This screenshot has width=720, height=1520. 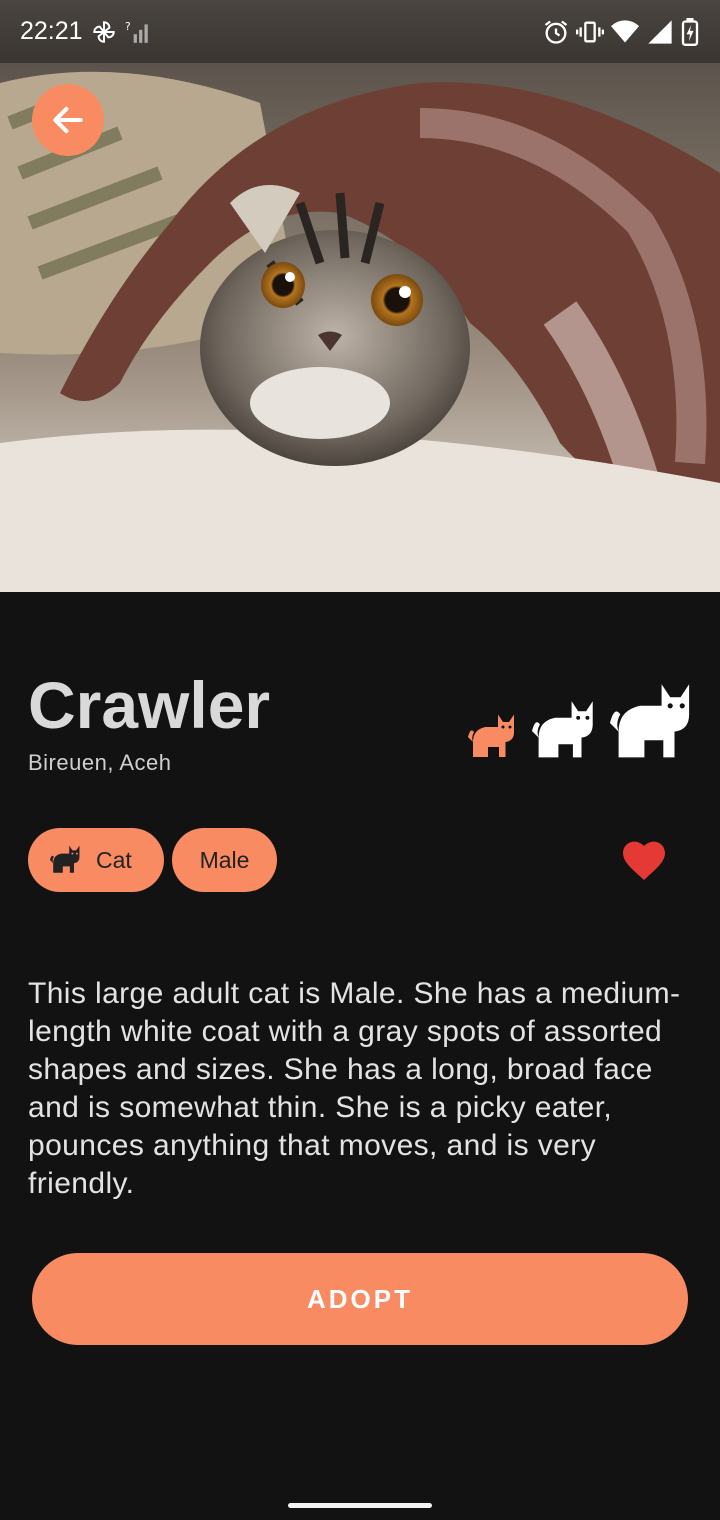 What do you see at coordinates (51, 31) in the screenshot?
I see `status-time: 22:21` at bounding box center [51, 31].